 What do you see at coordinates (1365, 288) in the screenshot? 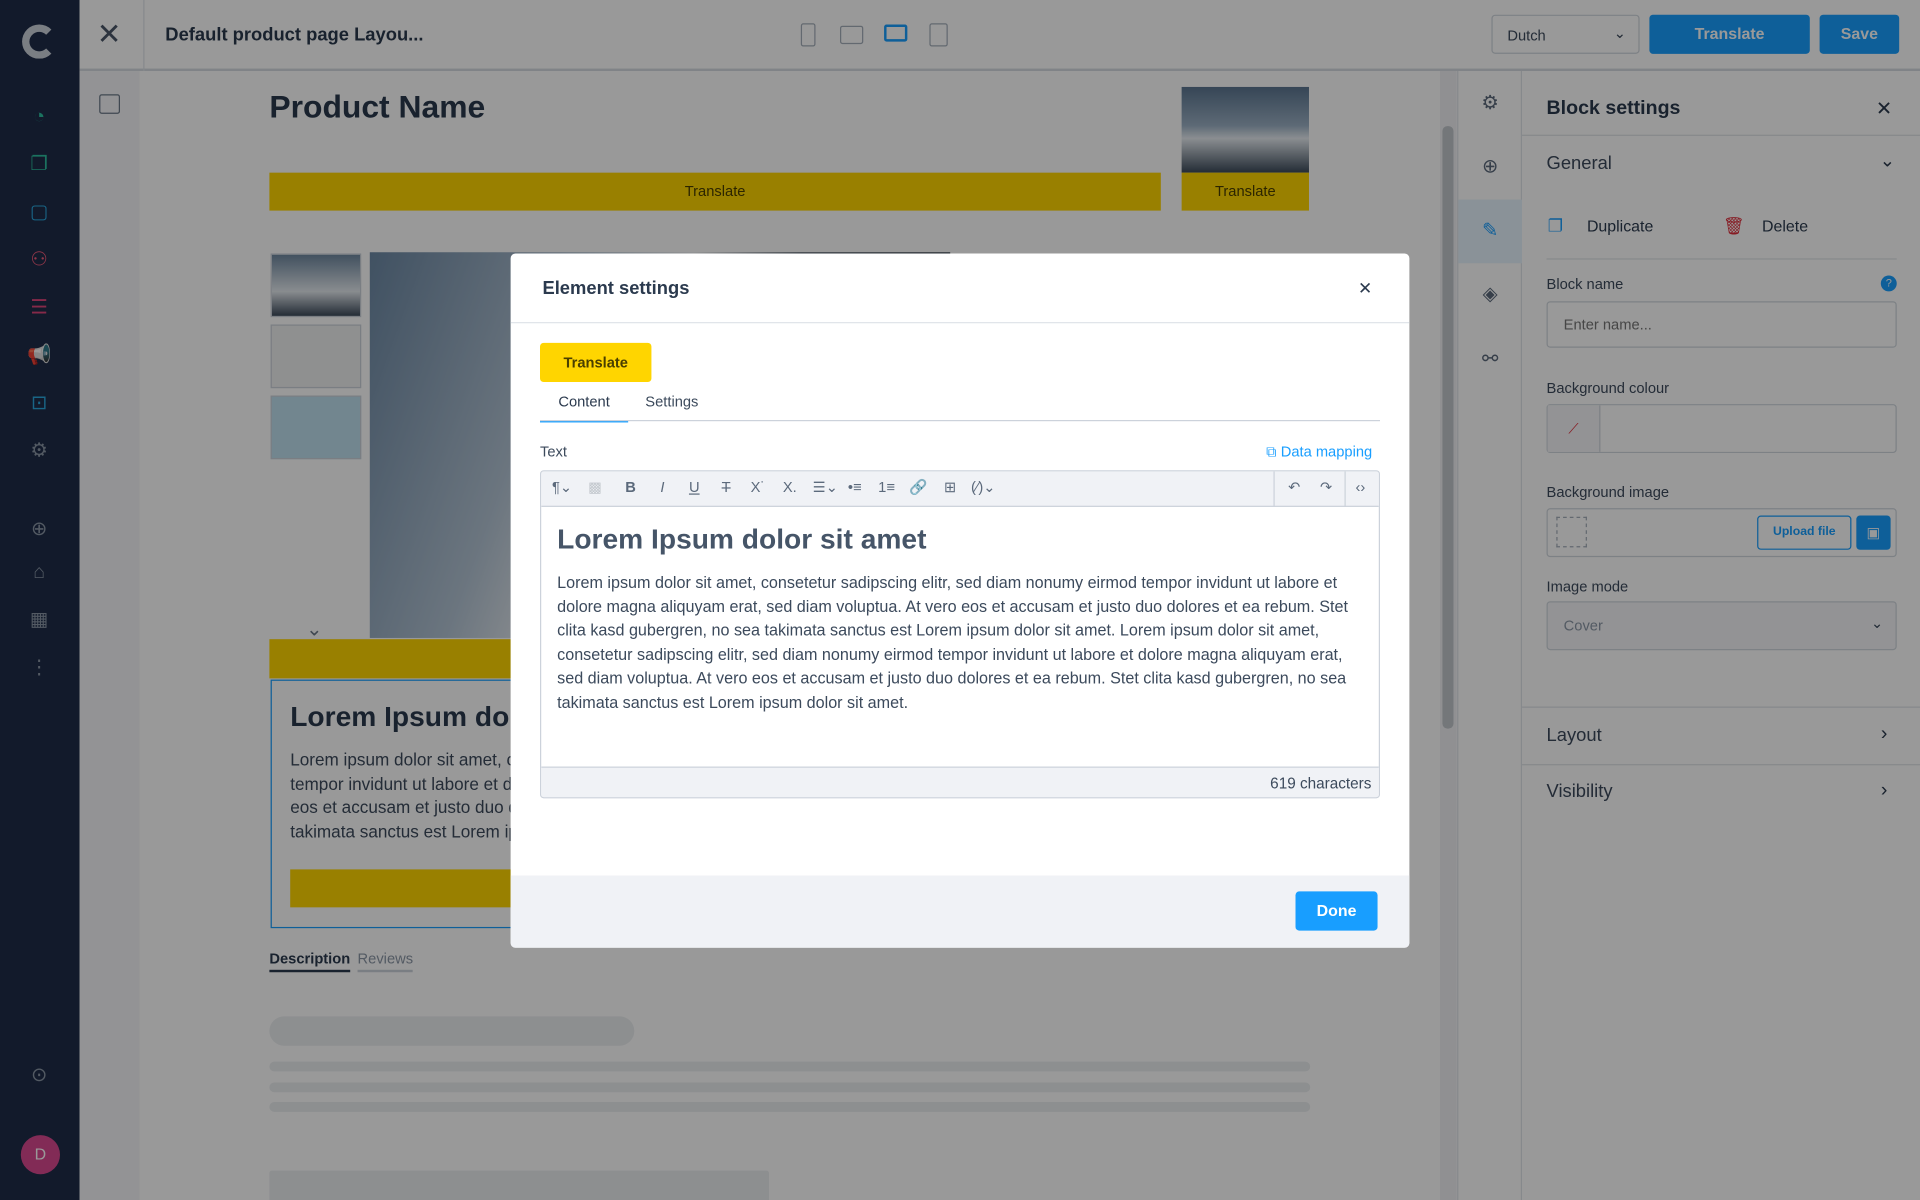
I see `close-modal-icon: ✕` at bounding box center [1365, 288].